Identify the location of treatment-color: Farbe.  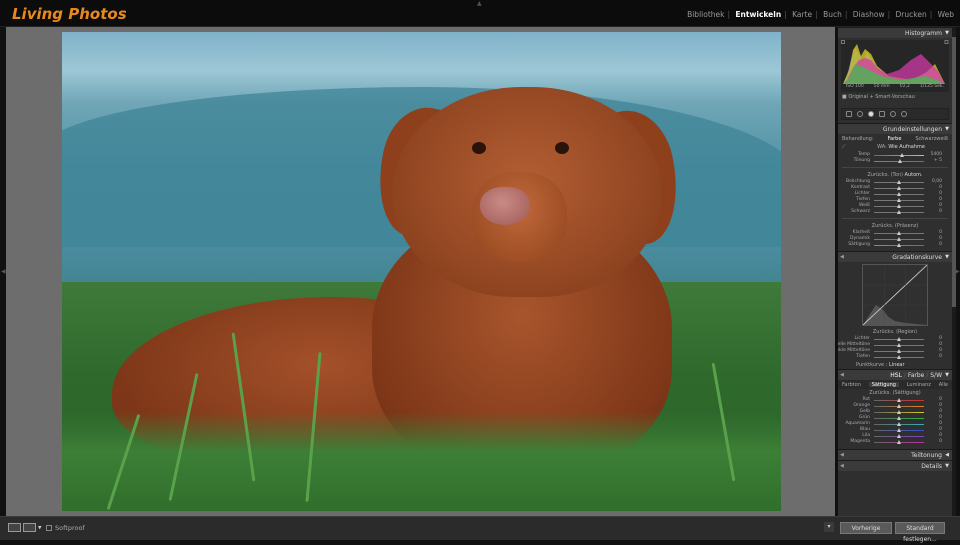
(895, 139).